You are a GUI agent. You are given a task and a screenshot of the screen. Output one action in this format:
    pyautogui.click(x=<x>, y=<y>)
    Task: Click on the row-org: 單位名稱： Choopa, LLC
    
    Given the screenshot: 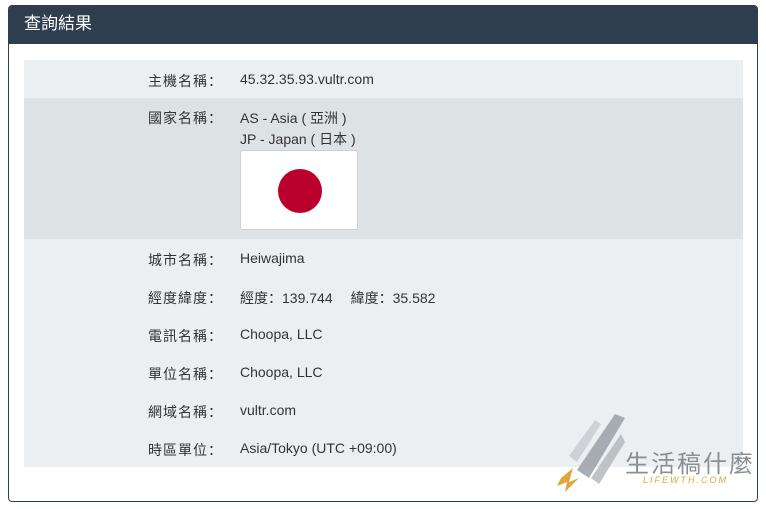 What is the action you would take?
    pyautogui.click(x=383, y=372)
    